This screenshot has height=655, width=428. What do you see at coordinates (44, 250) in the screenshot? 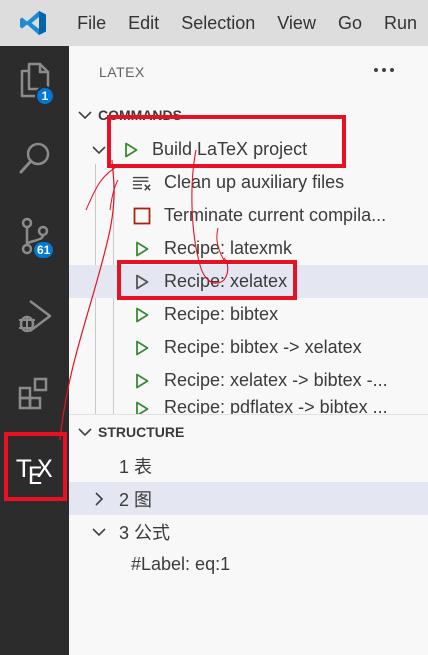
I see `scm-badge: 61` at bounding box center [44, 250].